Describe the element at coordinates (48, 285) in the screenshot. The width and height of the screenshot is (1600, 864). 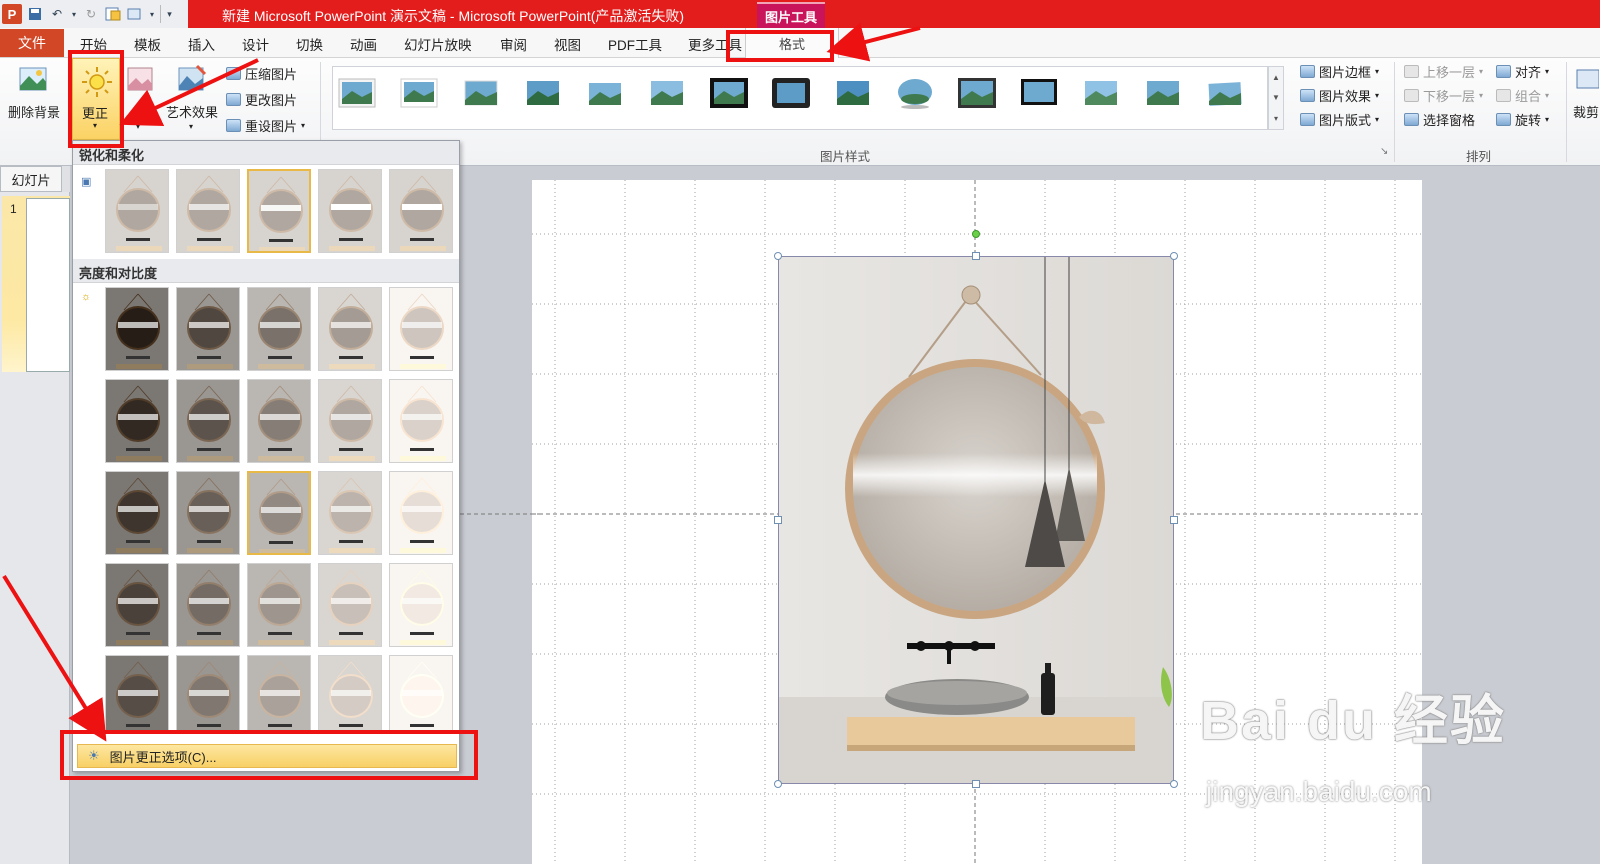
I see `slide-thumbnail` at that location.